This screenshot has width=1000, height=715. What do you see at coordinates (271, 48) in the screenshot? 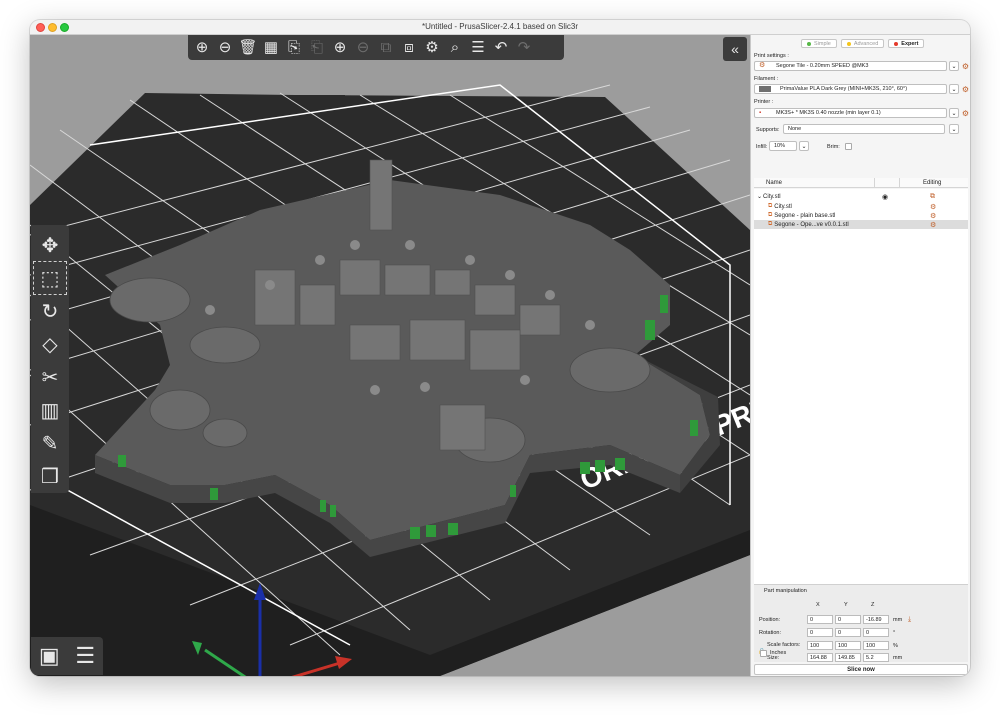
I see `arrange-button: ▦` at bounding box center [271, 48].